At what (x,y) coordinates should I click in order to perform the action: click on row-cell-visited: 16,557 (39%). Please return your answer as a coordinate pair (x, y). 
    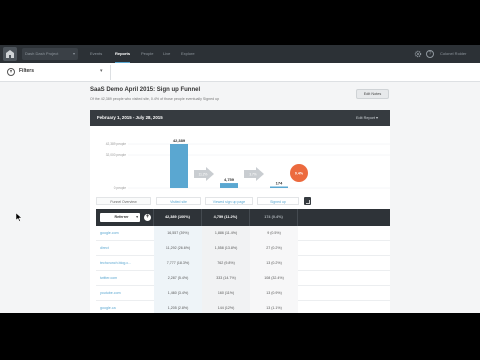
    Looking at the image, I should click on (178, 233).